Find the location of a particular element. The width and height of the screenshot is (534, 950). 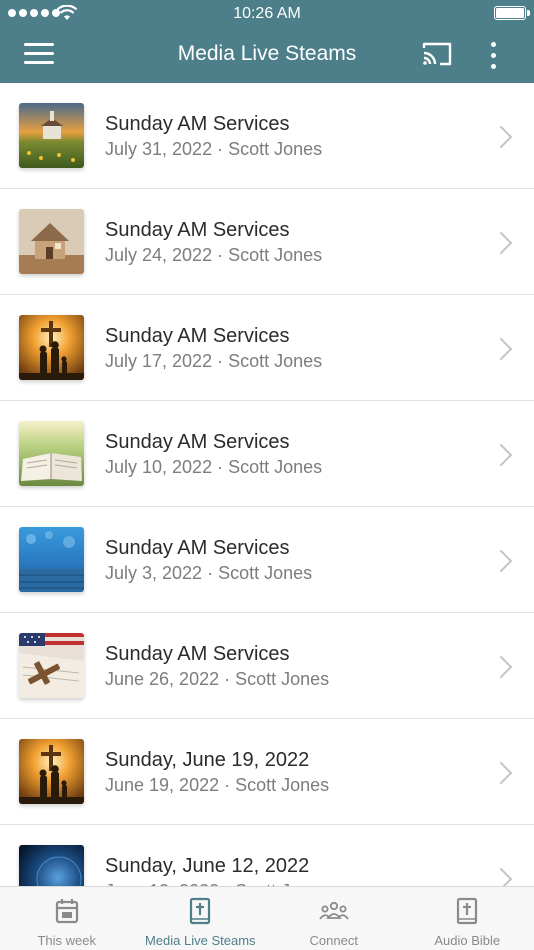

tab-connect: Connect is located at coordinates (334, 918).